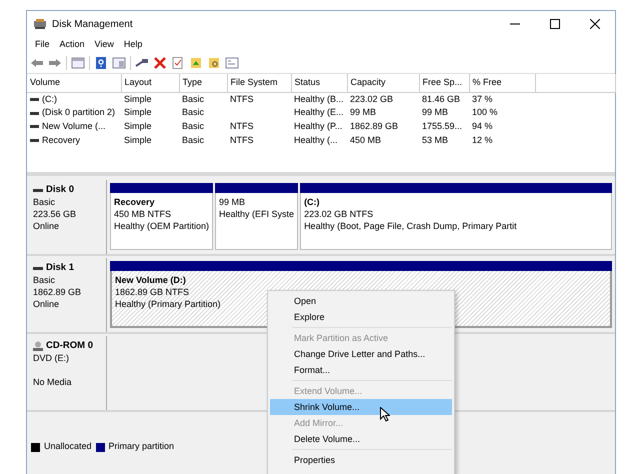 Image resolution: width=640 pixels, height=474 pixels. What do you see at coordinates (49, 99) in the screenshot?
I see `table-cell: (C:)` at bounding box center [49, 99].